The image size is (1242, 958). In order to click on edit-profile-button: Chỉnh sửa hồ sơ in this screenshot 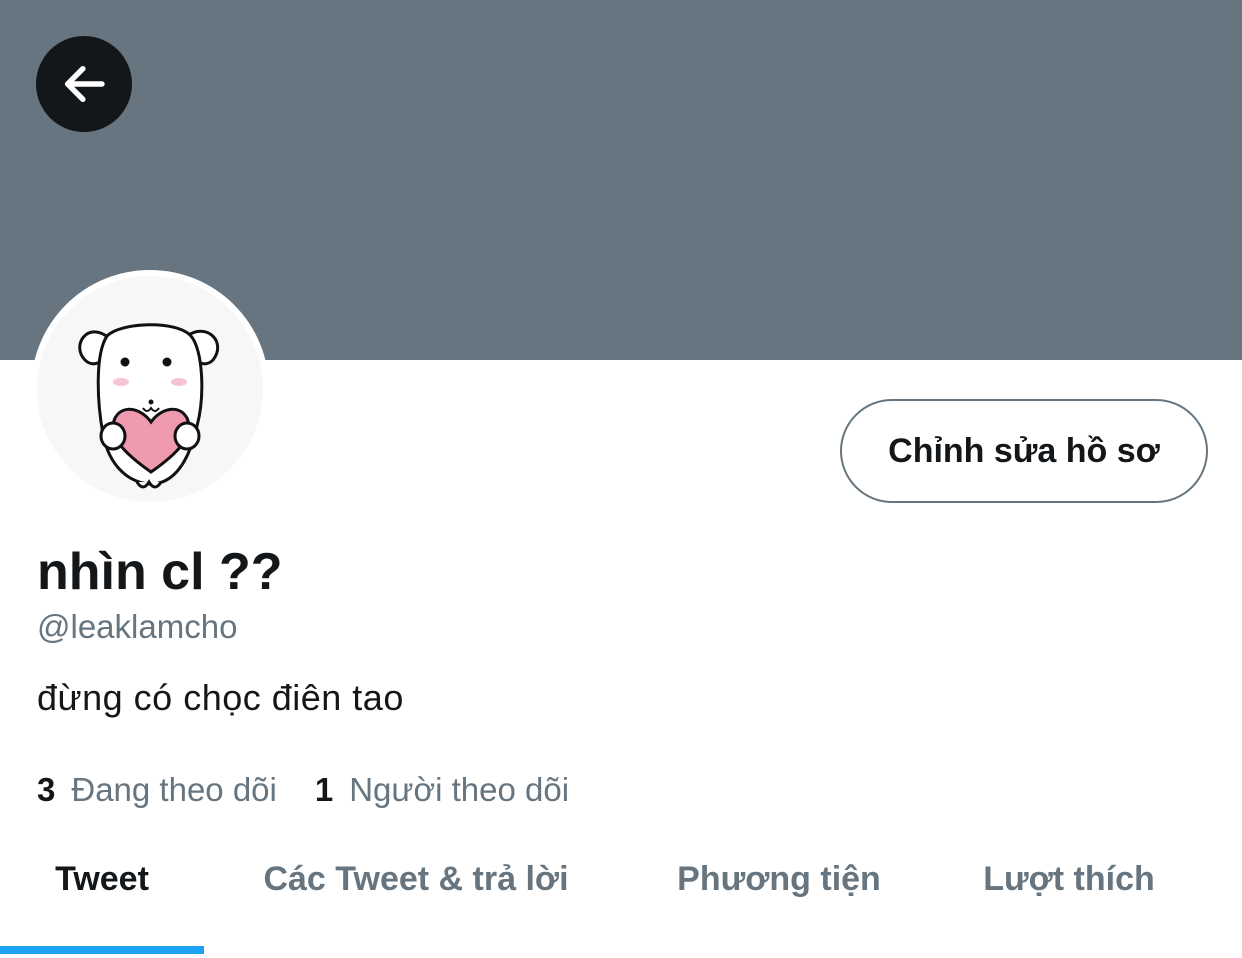, I will do `click(1024, 451)`.